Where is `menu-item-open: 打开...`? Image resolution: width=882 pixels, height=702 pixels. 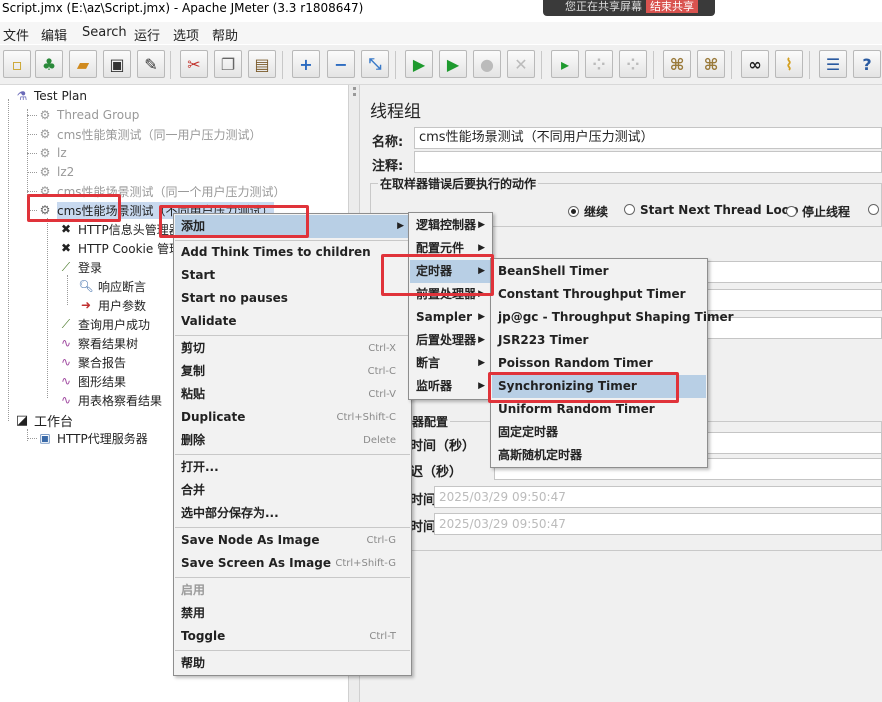
menu-item-open: 打开... is located at coordinates (292, 467).